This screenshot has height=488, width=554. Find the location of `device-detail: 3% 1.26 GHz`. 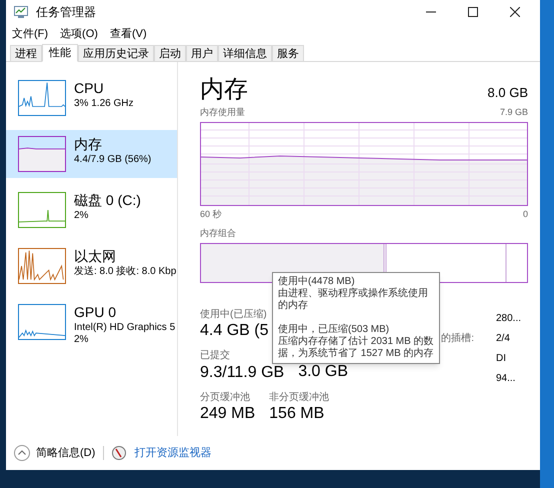

device-detail: 3% 1.26 GHz is located at coordinates (104, 104).